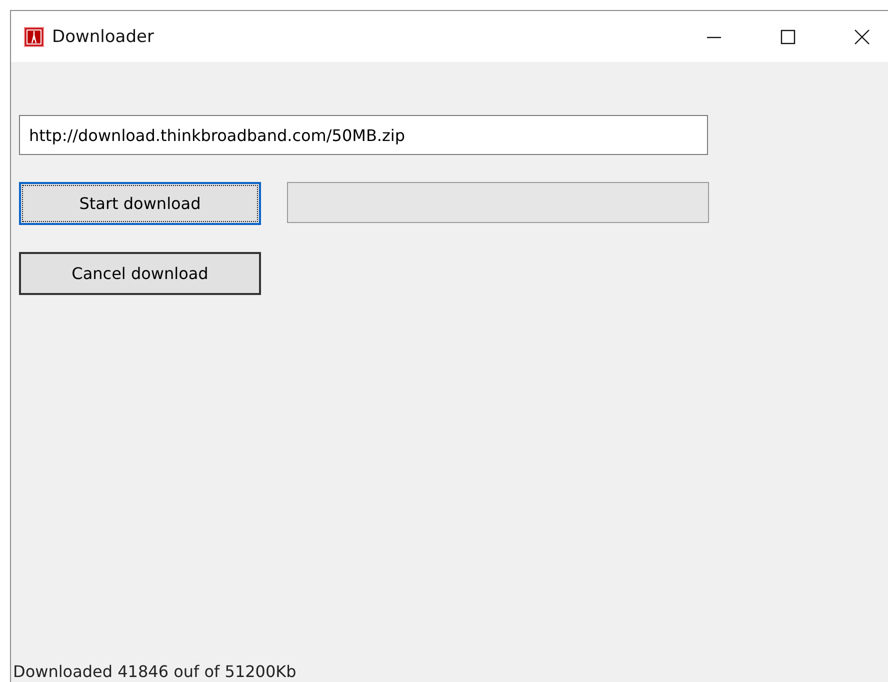  What do you see at coordinates (155, 671) in the screenshot?
I see `status-text: Downloaded 41846 ouf of 51200Kb` at bounding box center [155, 671].